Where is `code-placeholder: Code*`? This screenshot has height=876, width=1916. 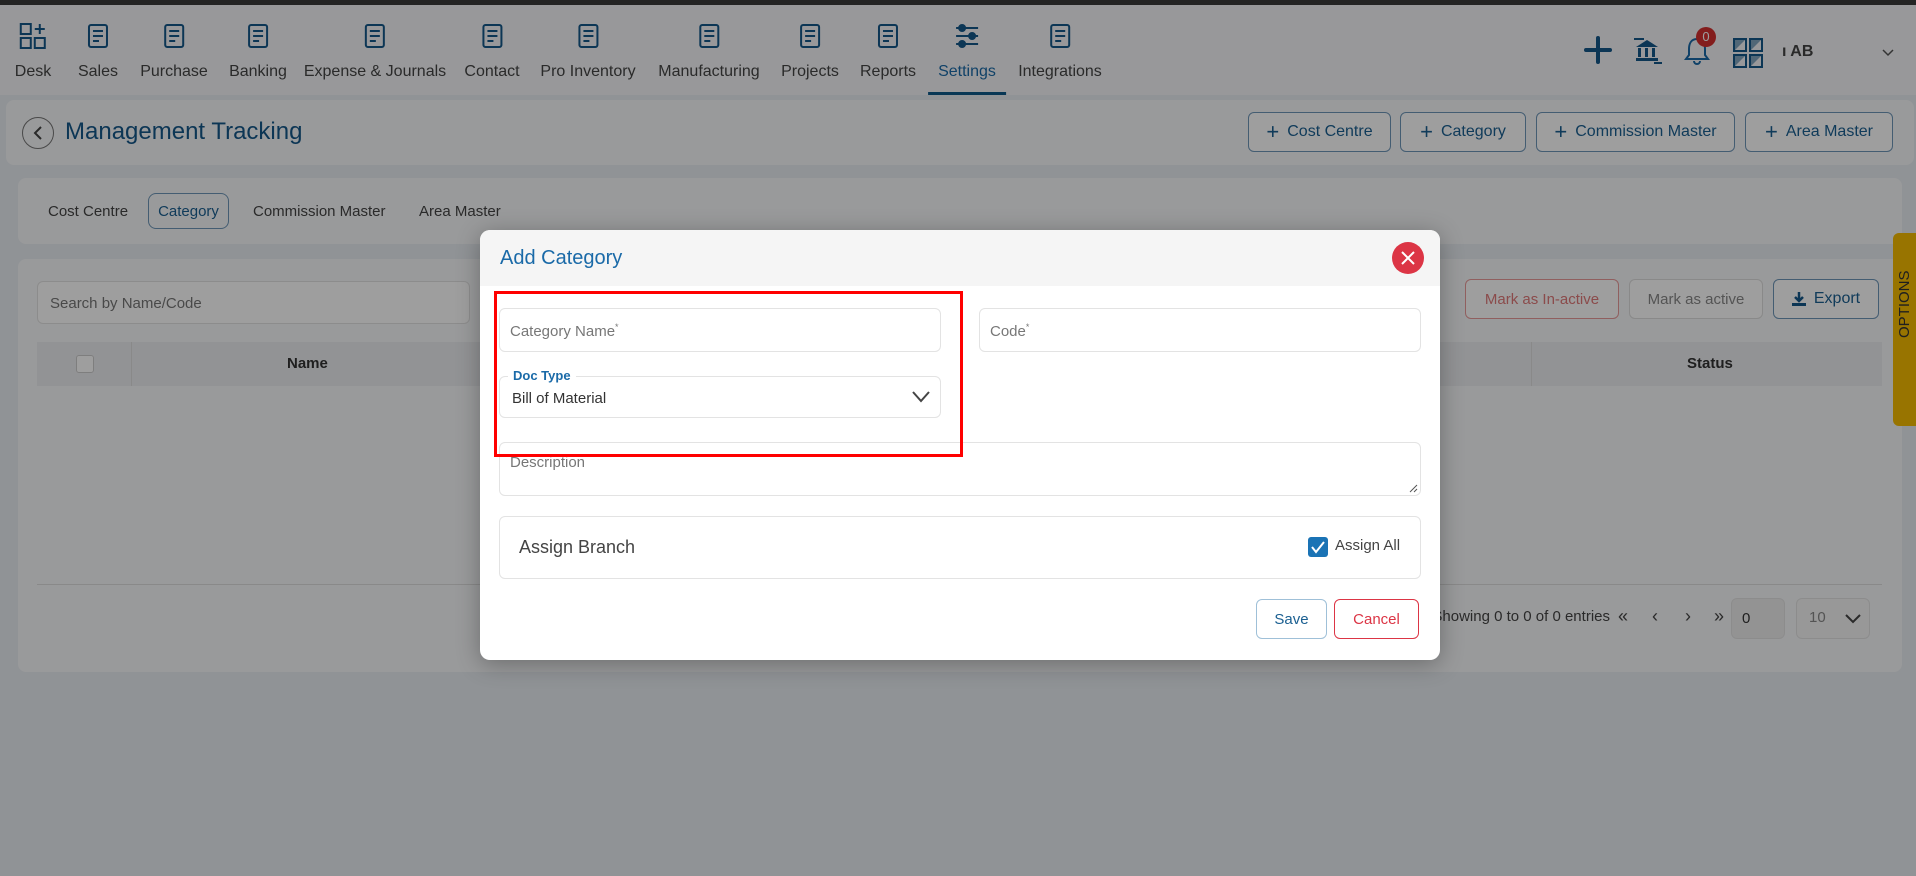
code-placeholder: Code* is located at coordinates (1010, 331).